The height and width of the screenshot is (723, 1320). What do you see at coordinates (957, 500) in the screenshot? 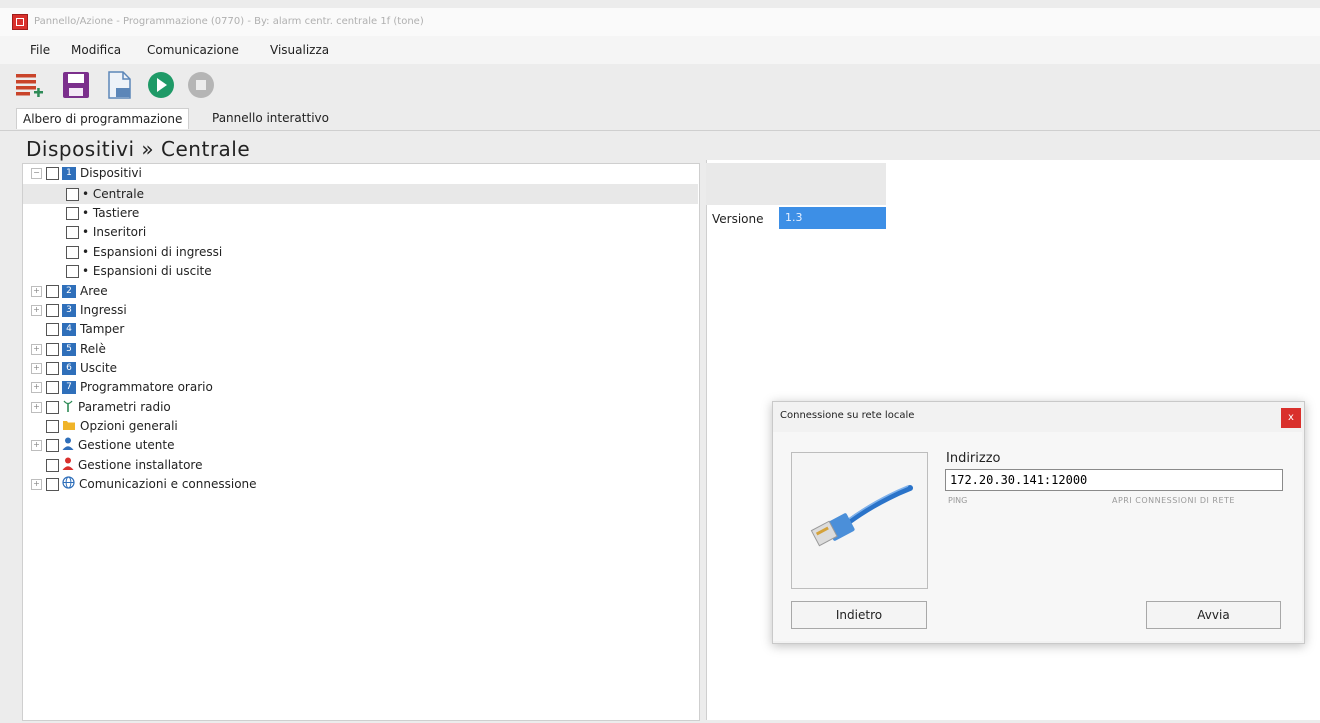
I see `ping-link: PING` at bounding box center [957, 500].